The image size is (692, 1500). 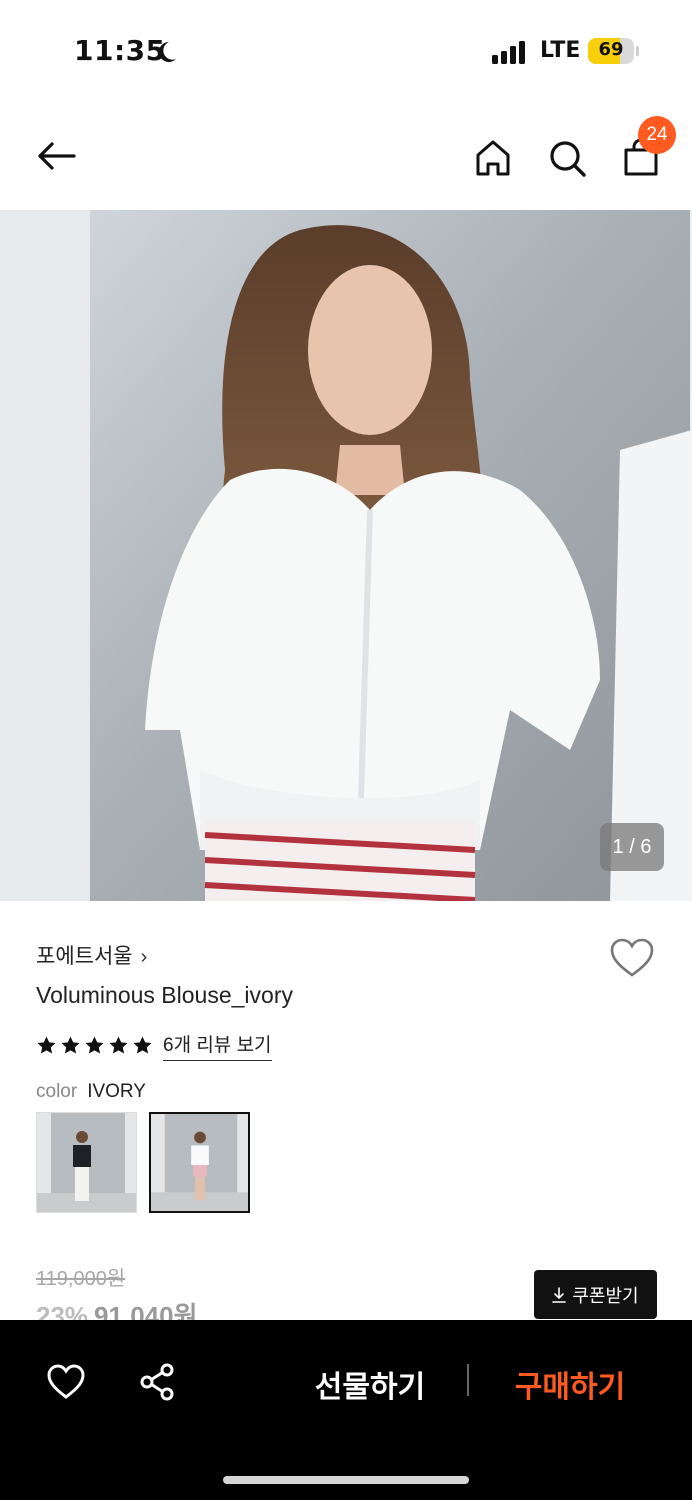 What do you see at coordinates (370, 1384) in the screenshot?
I see `gift-button: 선물하기` at bounding box center [370, 1384].